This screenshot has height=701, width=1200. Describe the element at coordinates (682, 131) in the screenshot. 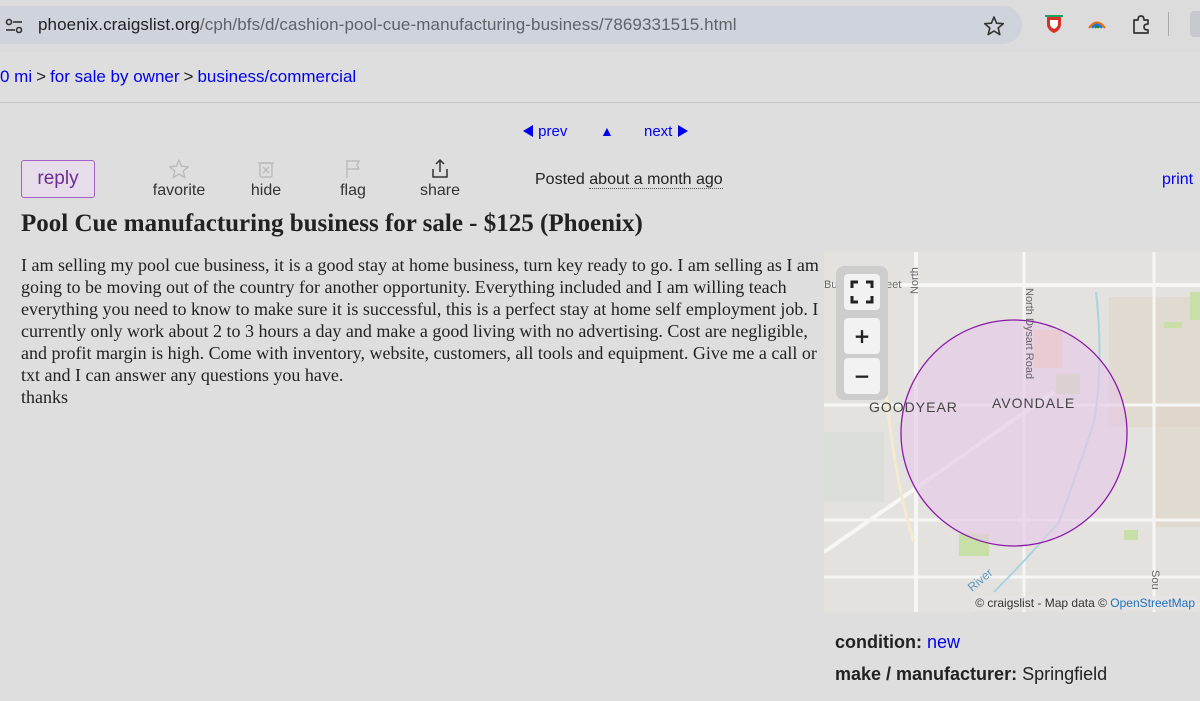

I see `triangle-right-icon` at that location.